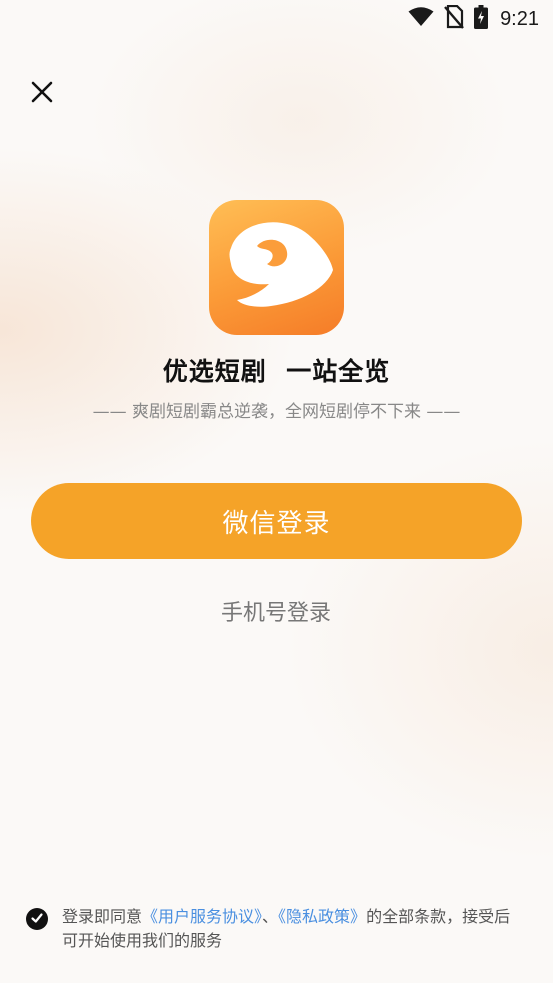 This screenshot has height=983, width=553. I want to click on no-sim-icon, so click(454, 18).